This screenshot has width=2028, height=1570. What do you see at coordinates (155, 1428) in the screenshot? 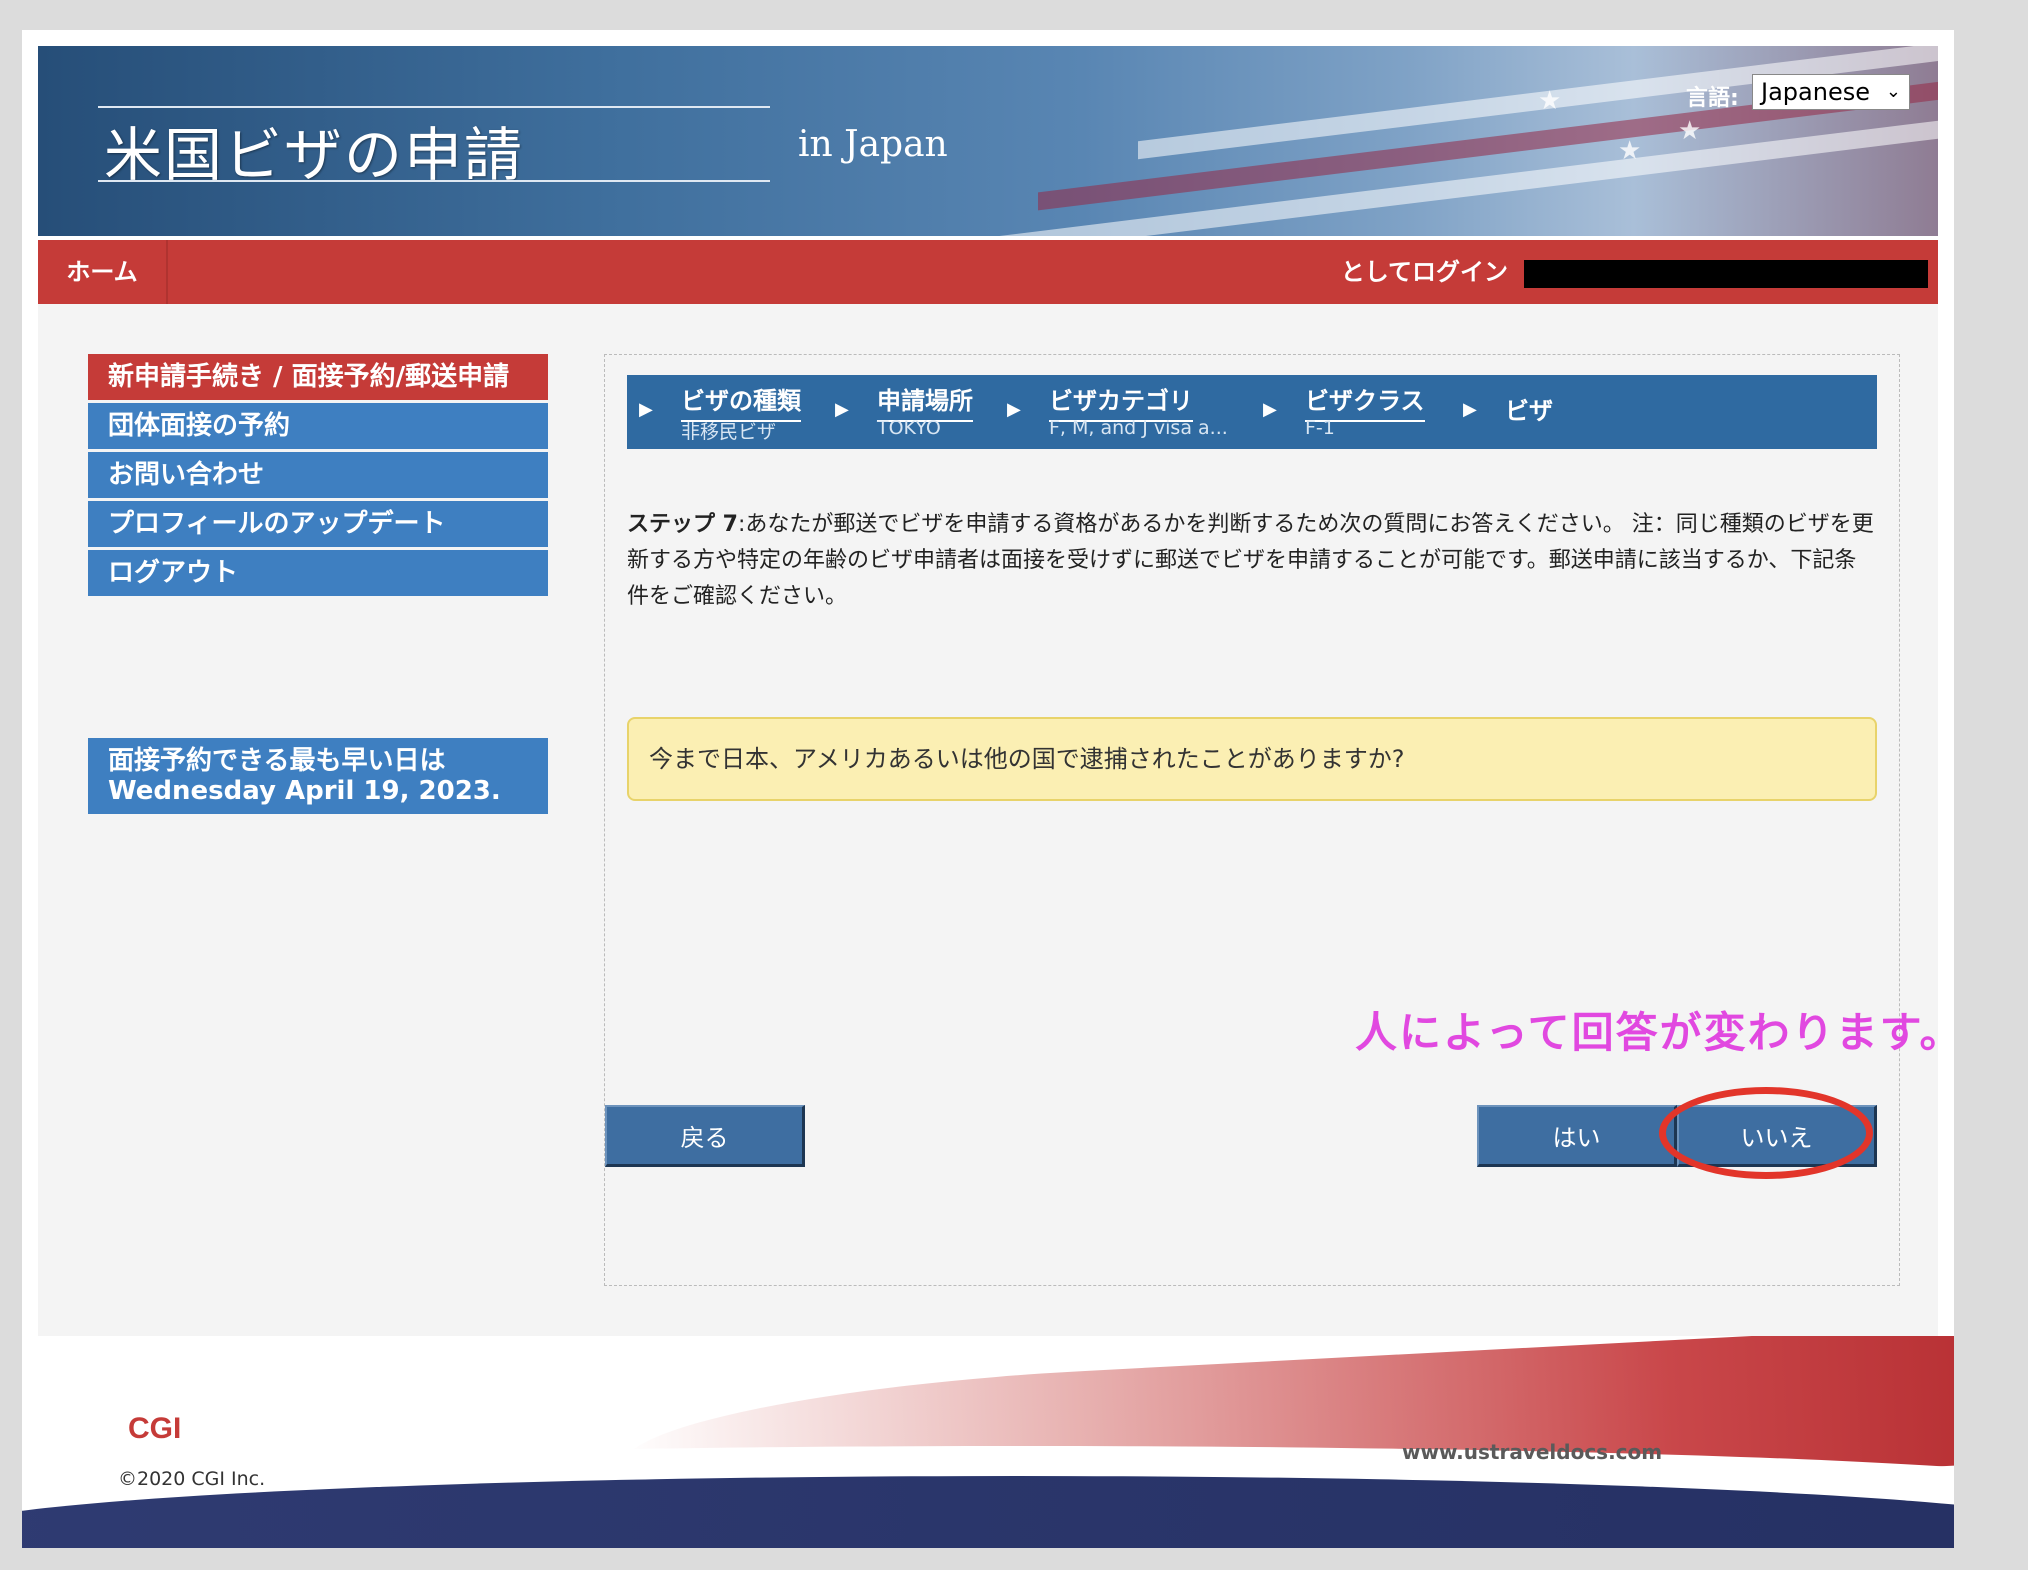
I see `cgi-logo: CGI` at bounding box center [155, 1428].